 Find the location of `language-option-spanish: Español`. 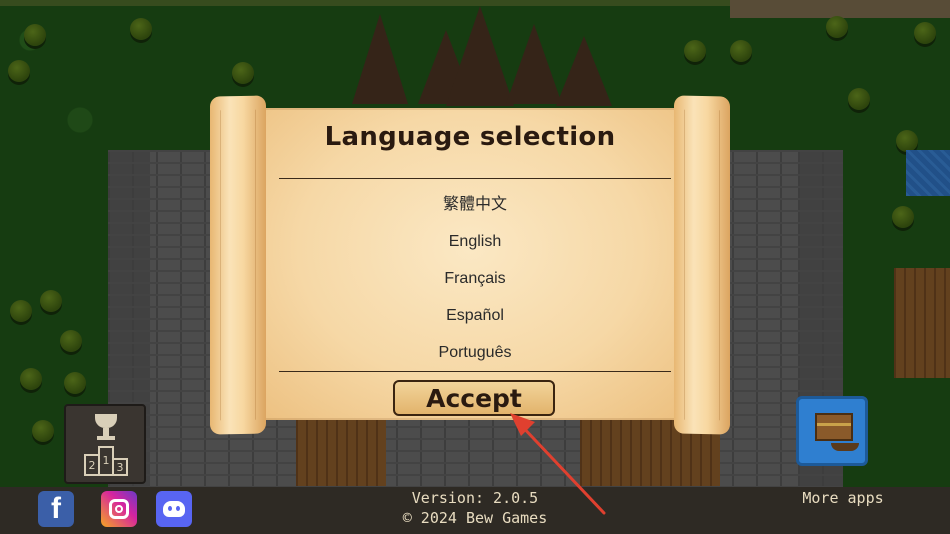

language-option-spanish: Español is located at coordinates (475, 315).